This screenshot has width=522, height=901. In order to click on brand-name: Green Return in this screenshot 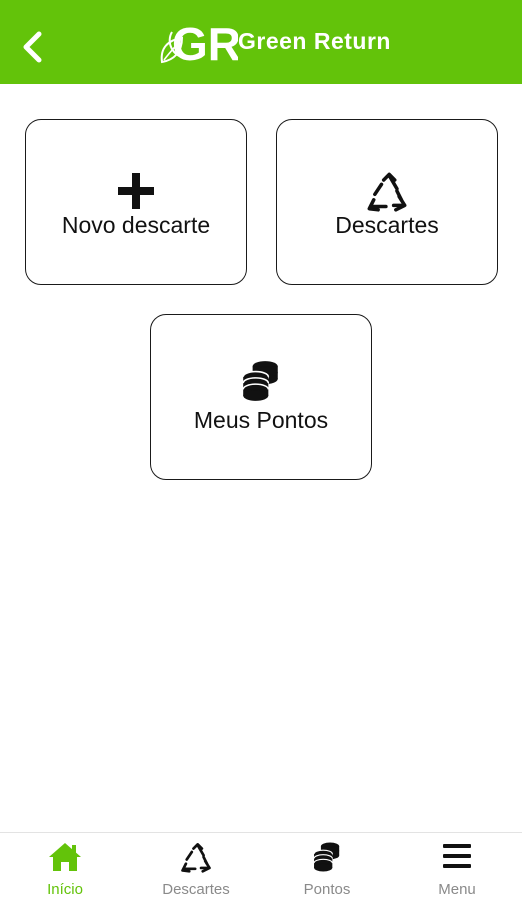, I will do `click(314, 41)`.